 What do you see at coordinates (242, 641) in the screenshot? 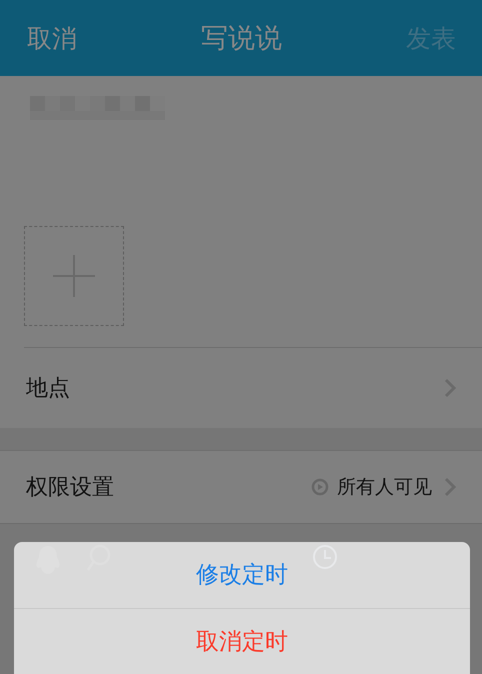
I see `sheet-option: 取消定时` at bounding box center [242, 641].